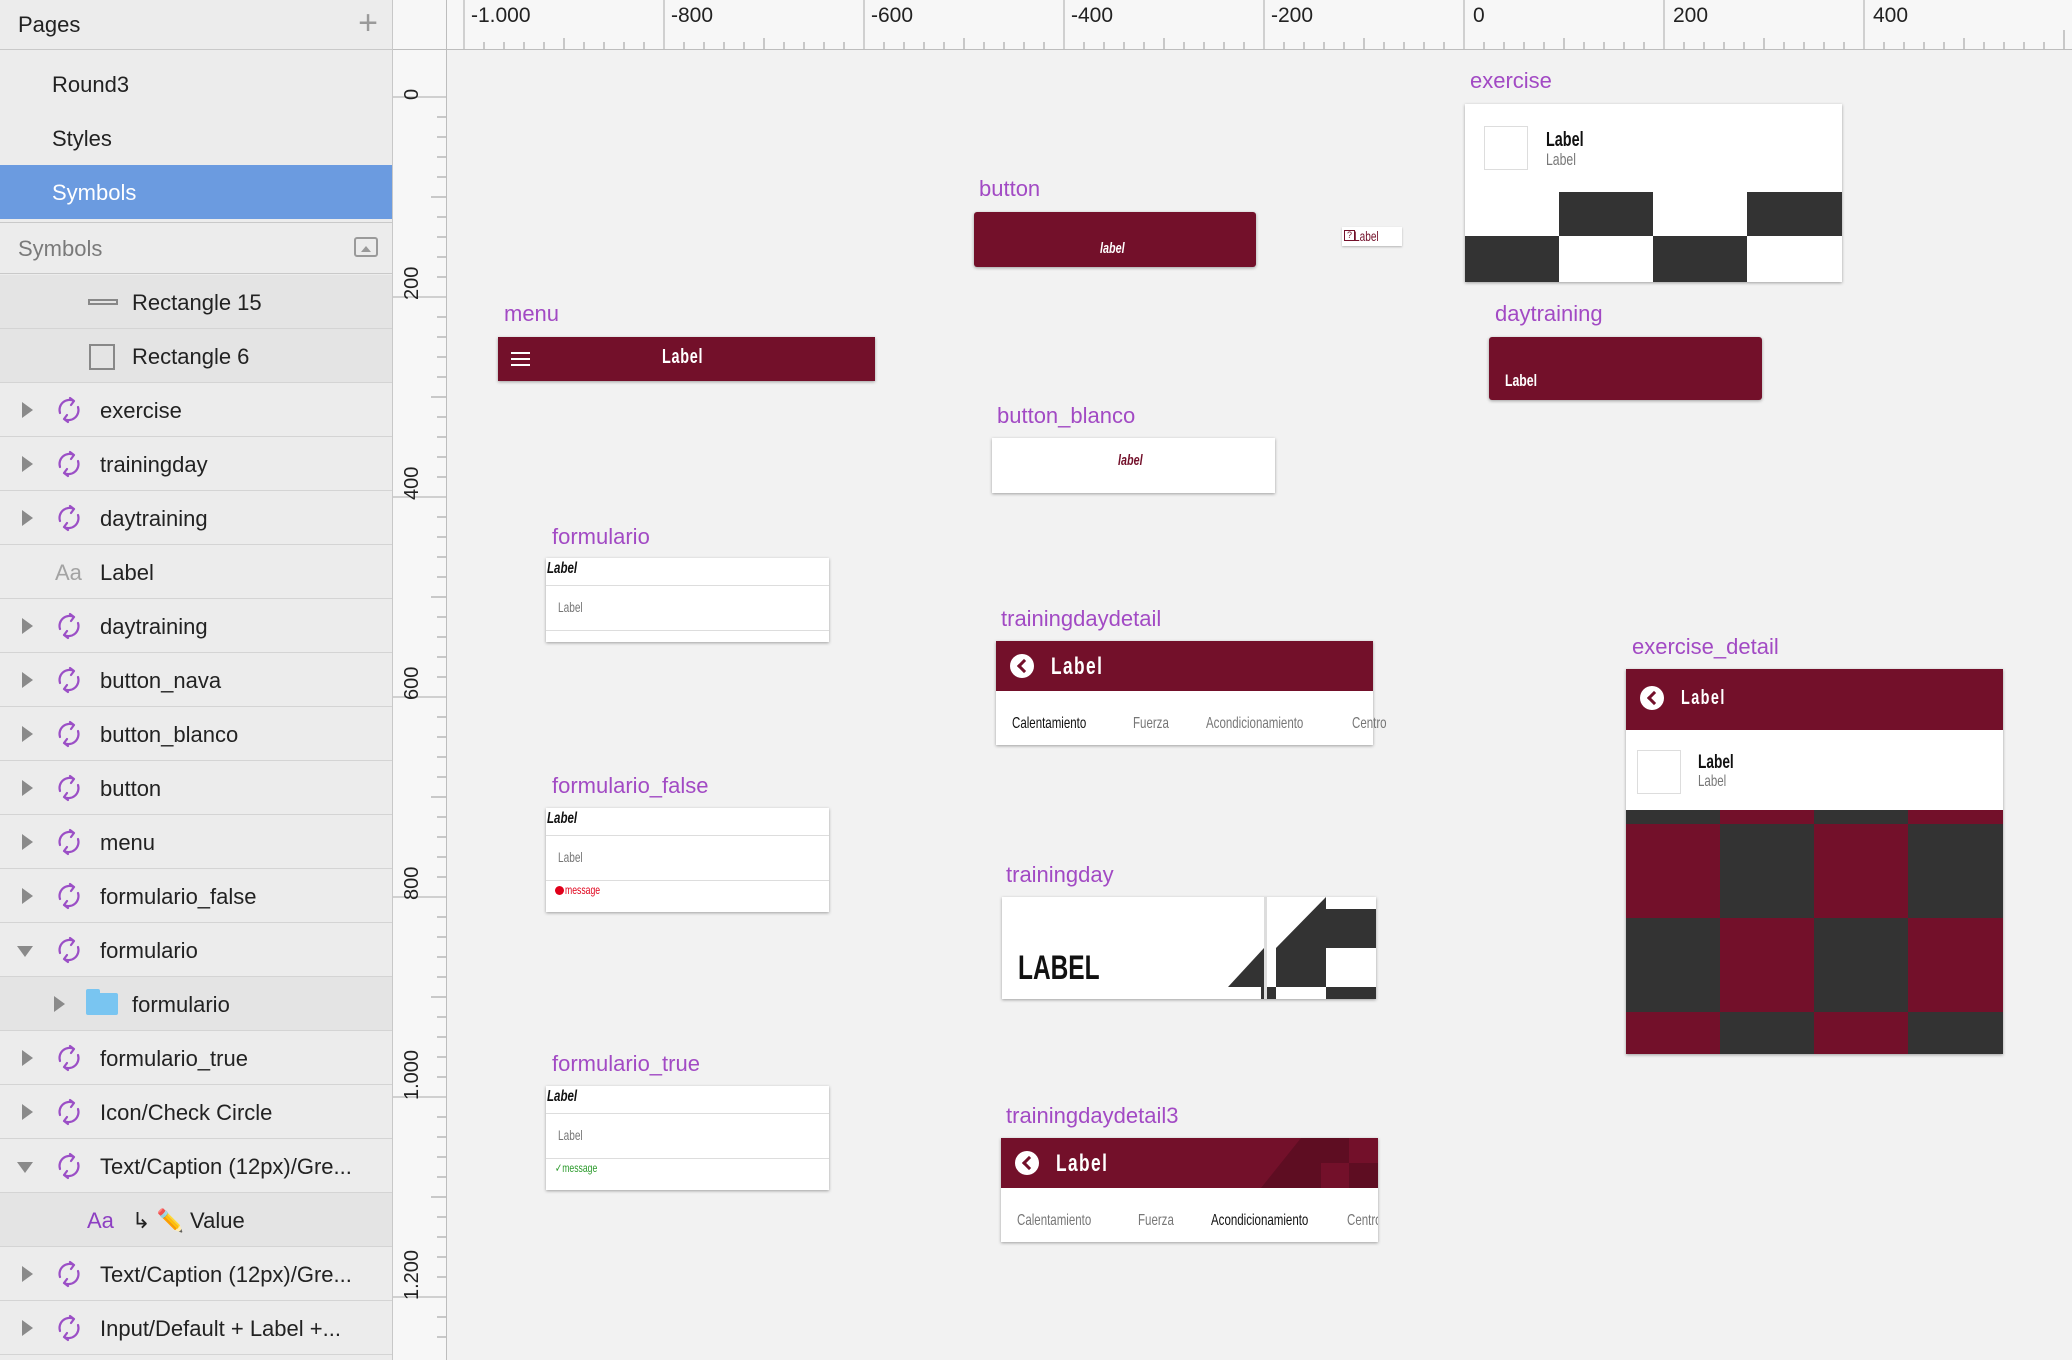  What do you see at coordinates (196, 84) in the screenshot?
I see `page-item-round3: Round3` at bounding box center [196, 84].